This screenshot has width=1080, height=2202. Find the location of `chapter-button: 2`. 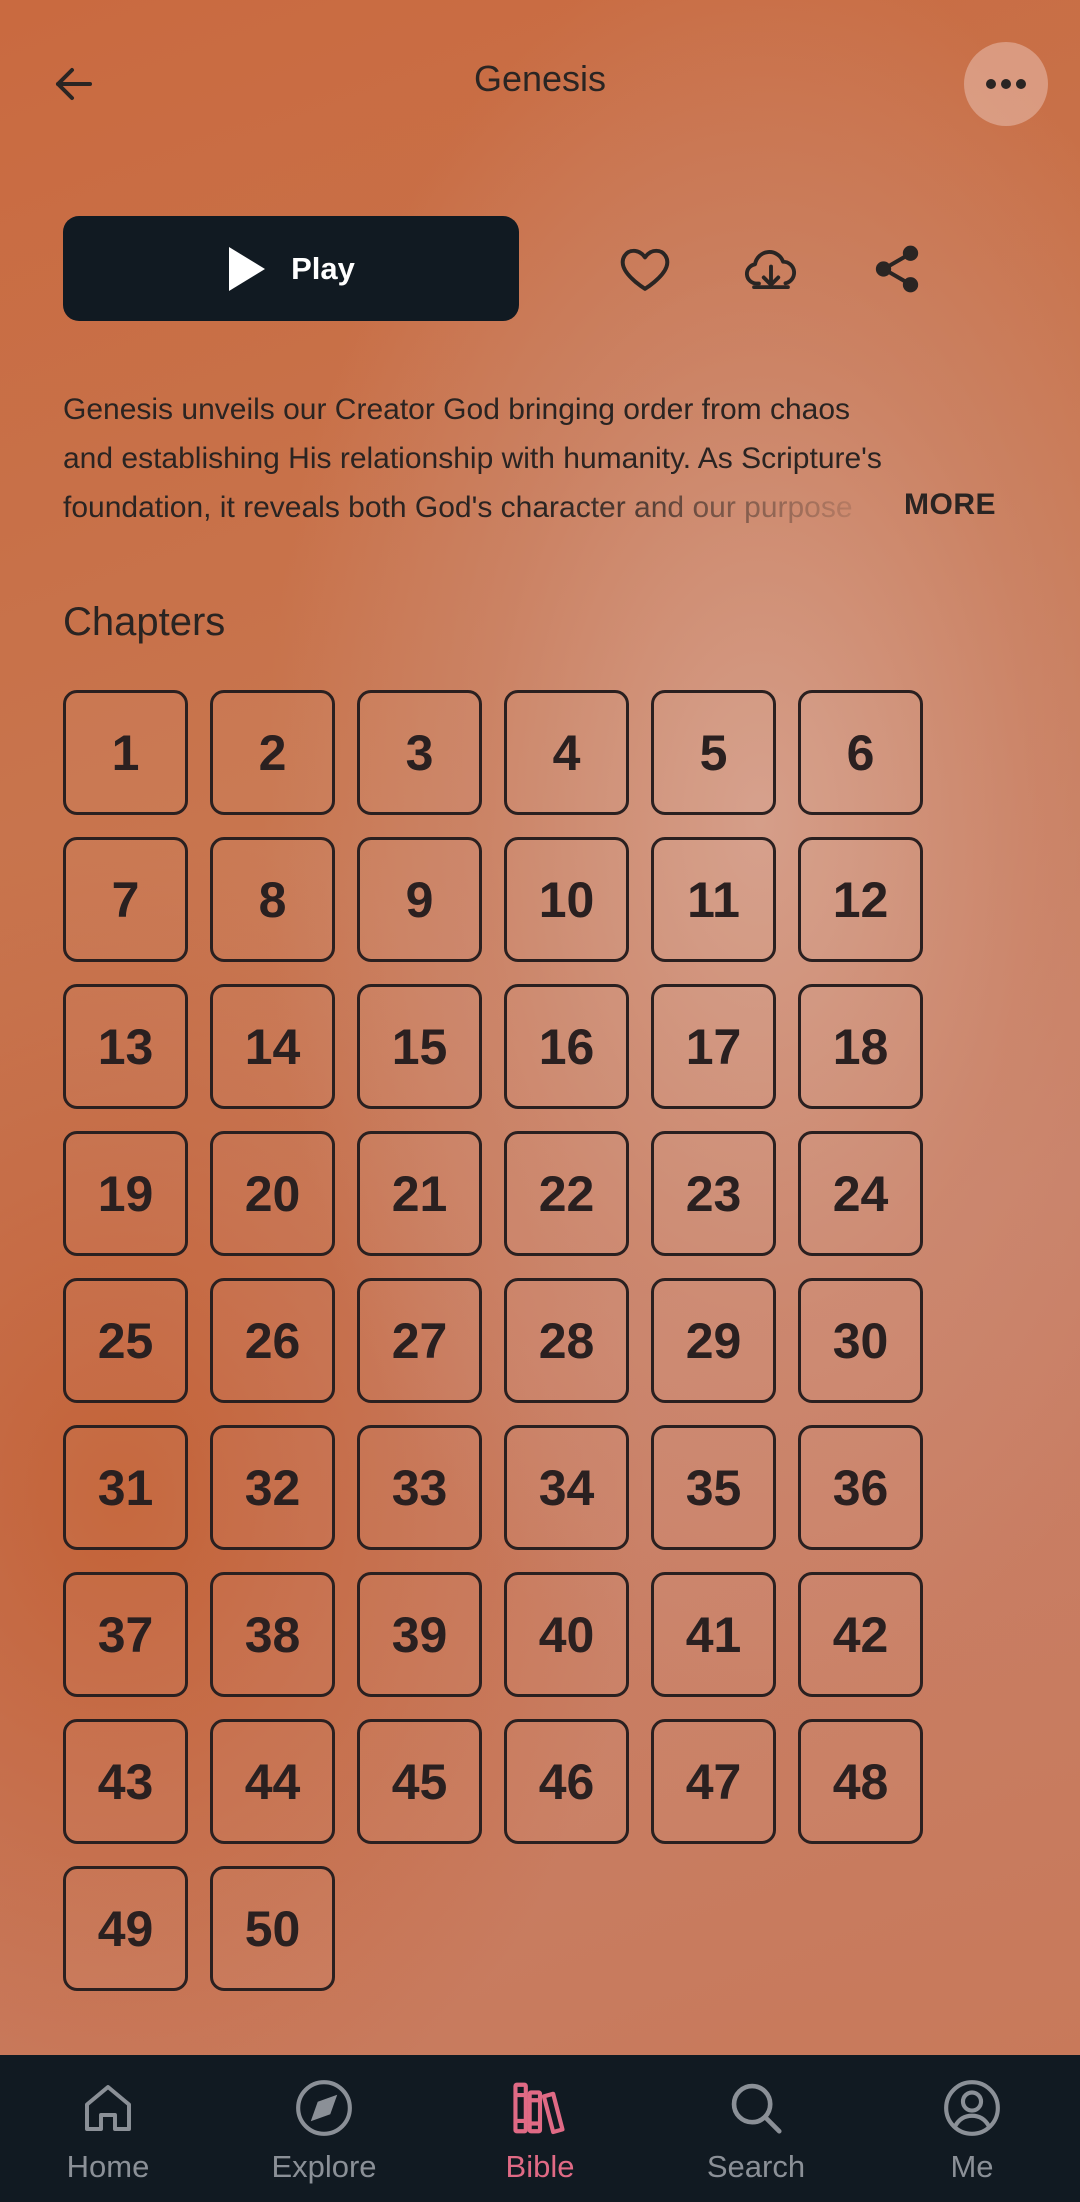

chapter-button: 2 is located at coordinates (272, 752).